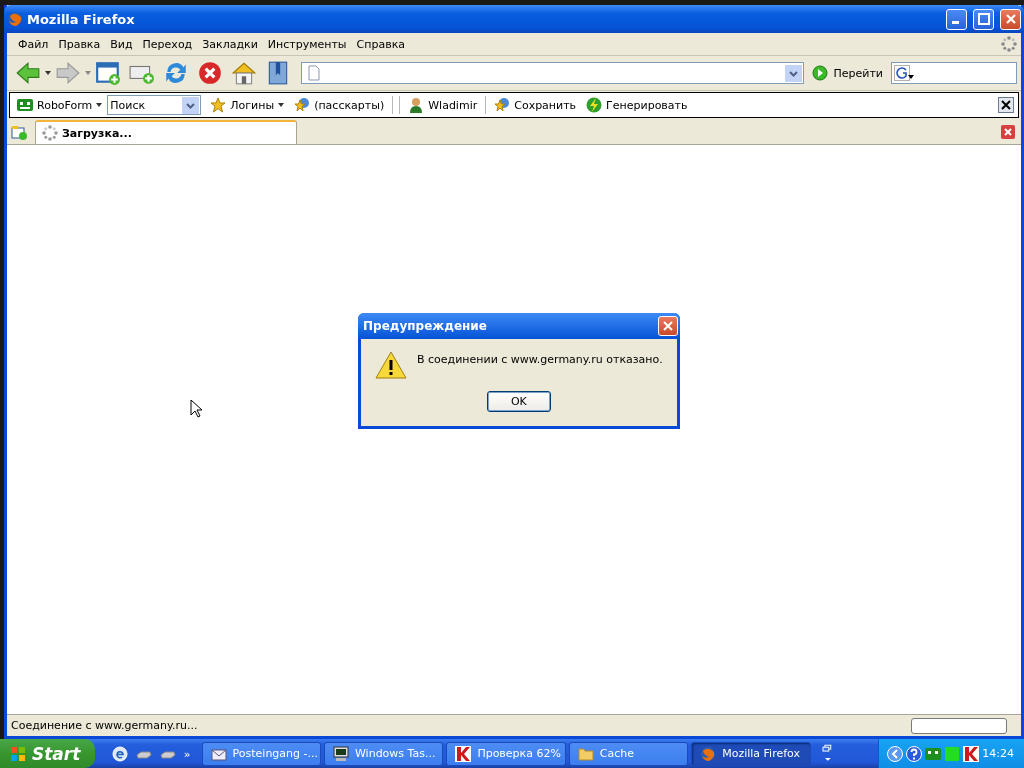 The width and height of the screenshot is (1024, 768). I want to click on windows-logo-icon, so click(18, 753).